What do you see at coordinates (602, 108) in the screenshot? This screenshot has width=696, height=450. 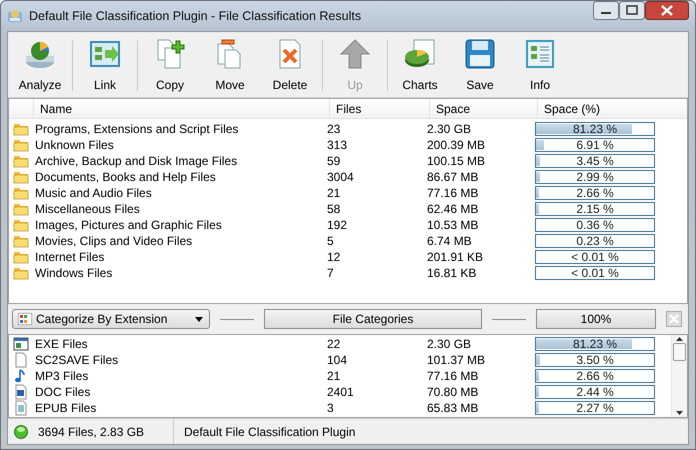 I see `column-header: Space (%)` at bounding box center [602, 108].